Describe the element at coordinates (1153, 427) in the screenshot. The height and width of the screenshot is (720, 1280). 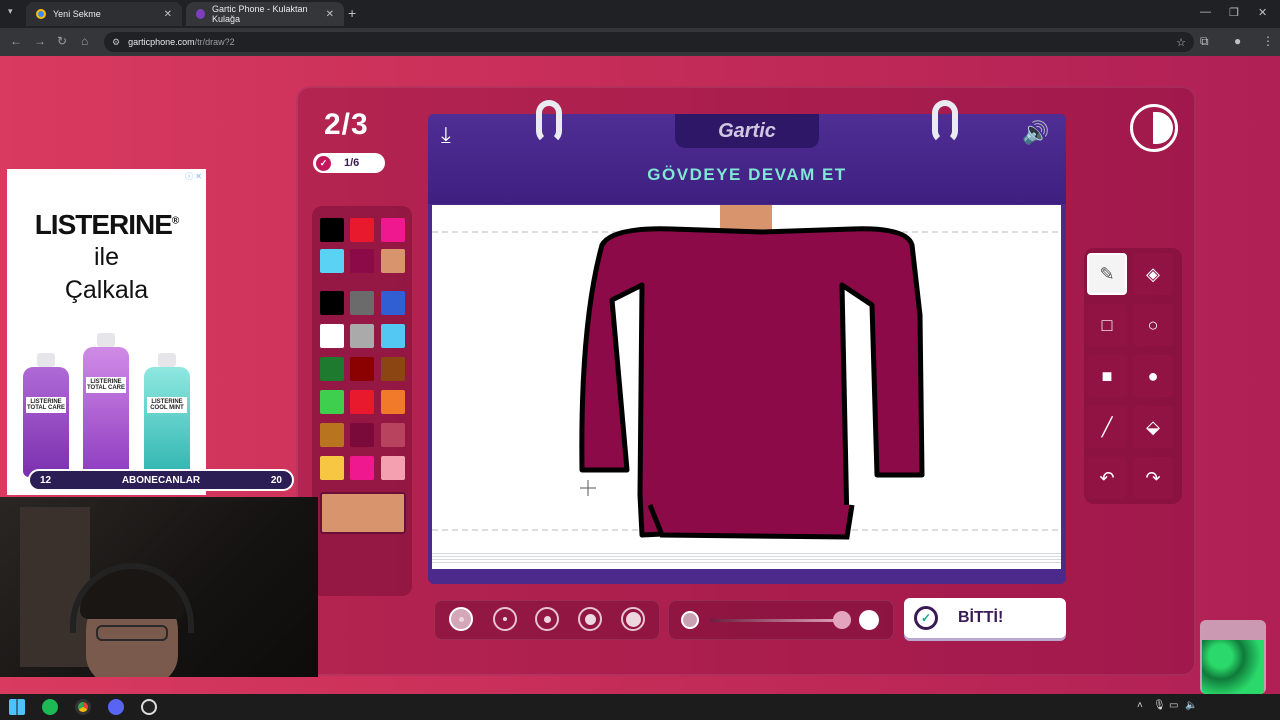
I see `fill-tool-button: ⬙` at that location.